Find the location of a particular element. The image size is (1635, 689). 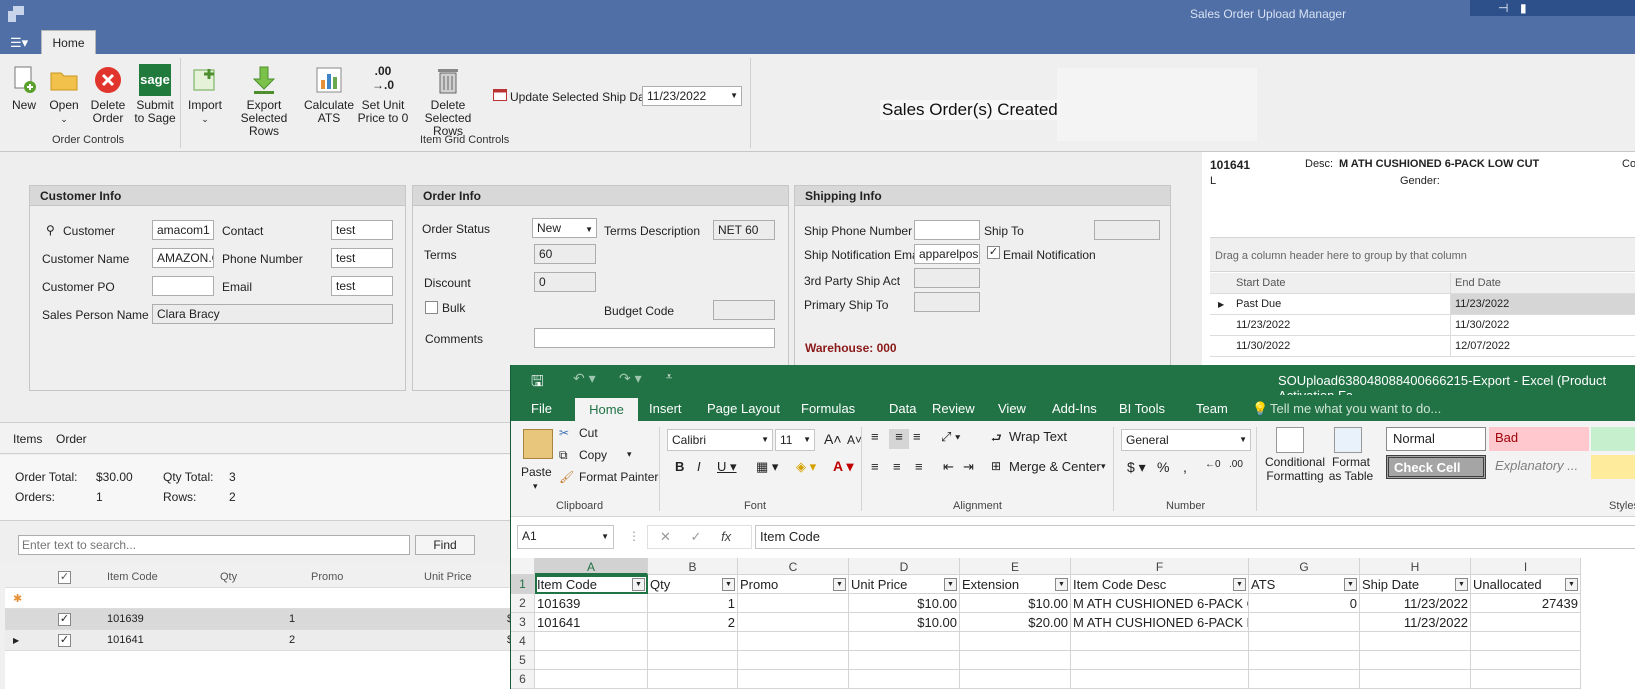

table-row: ✓ 101639 1 $ is located at coordinates (262, 619).